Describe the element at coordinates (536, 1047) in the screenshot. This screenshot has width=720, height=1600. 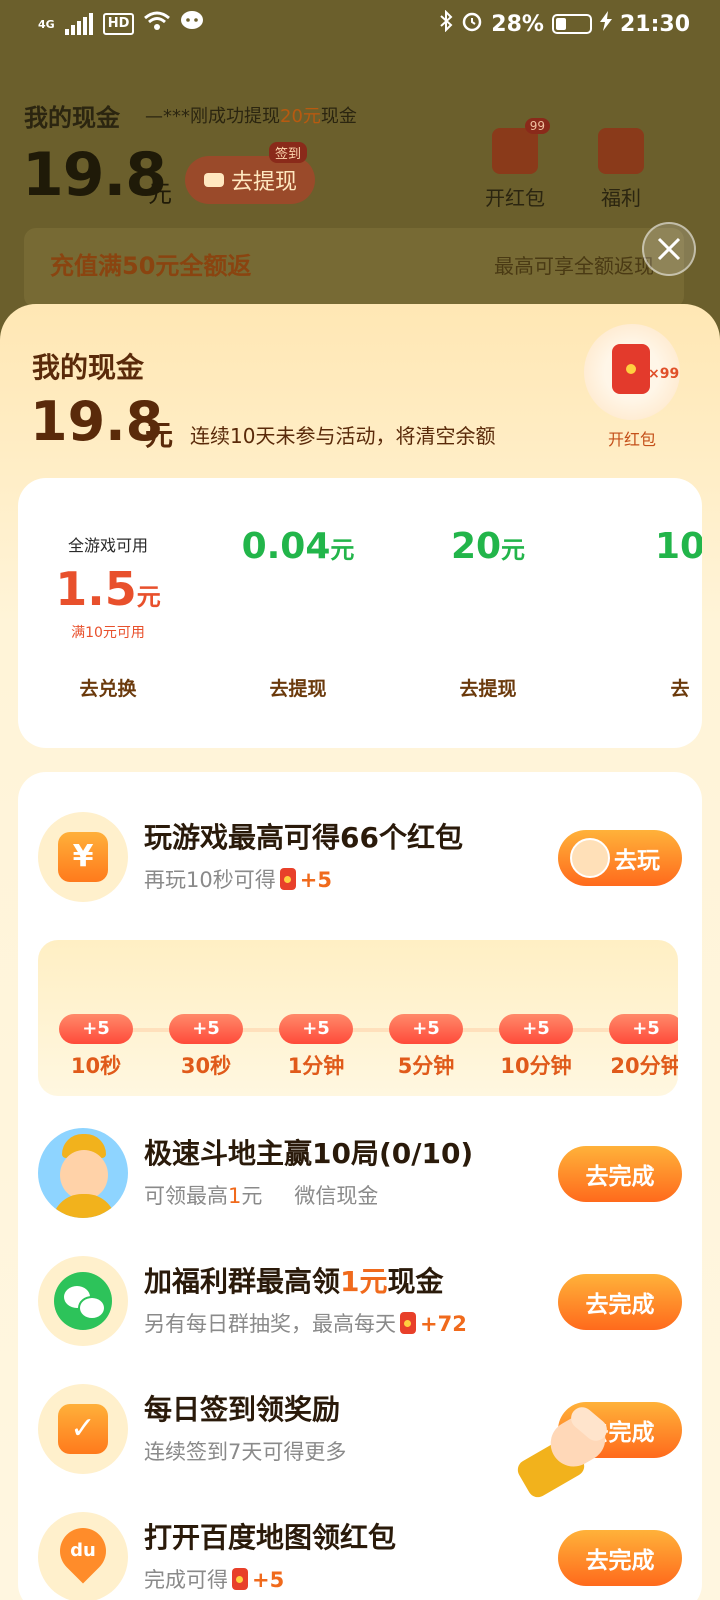
I see `progress-step: +5 10分钟` at that location.